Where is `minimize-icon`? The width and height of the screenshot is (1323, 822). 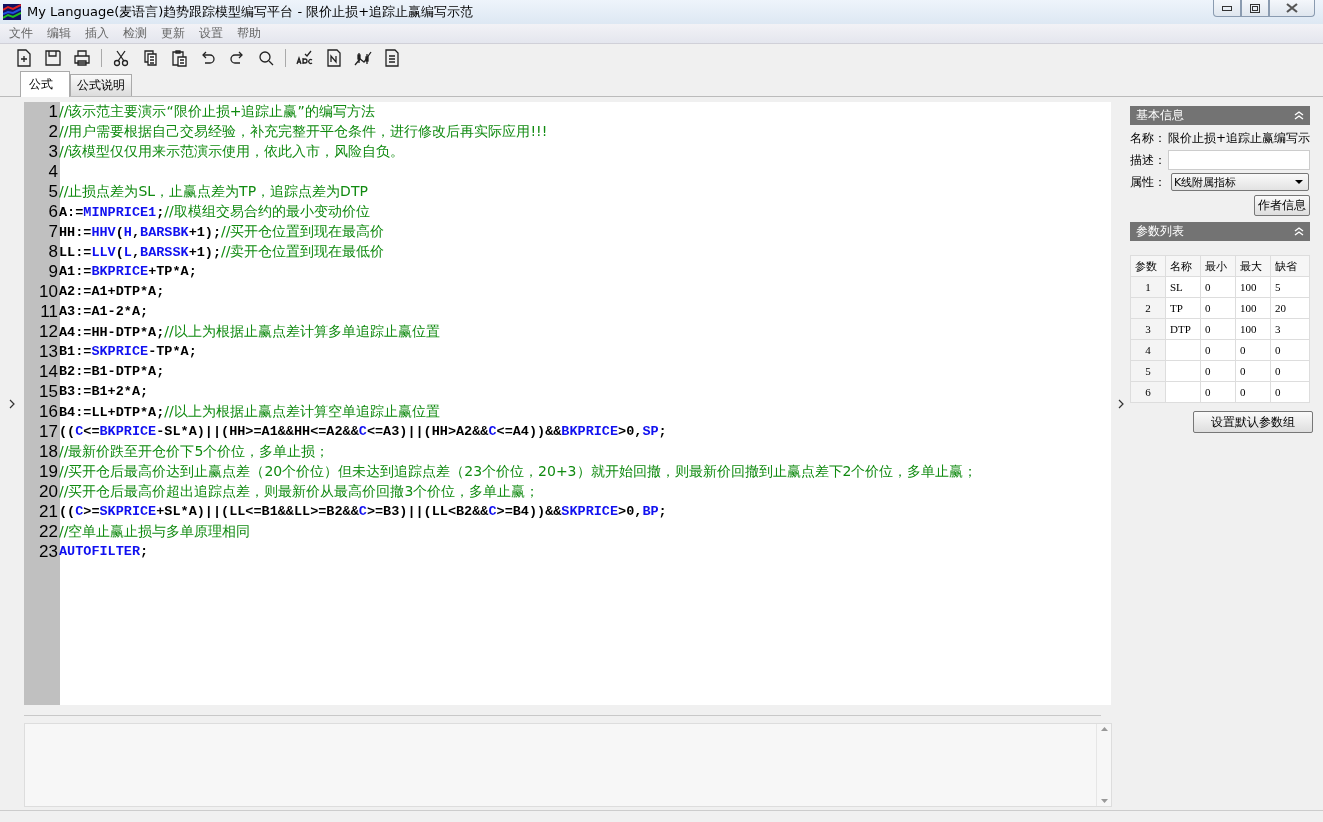
minimize-icon is located at coordinates (1227, 8).